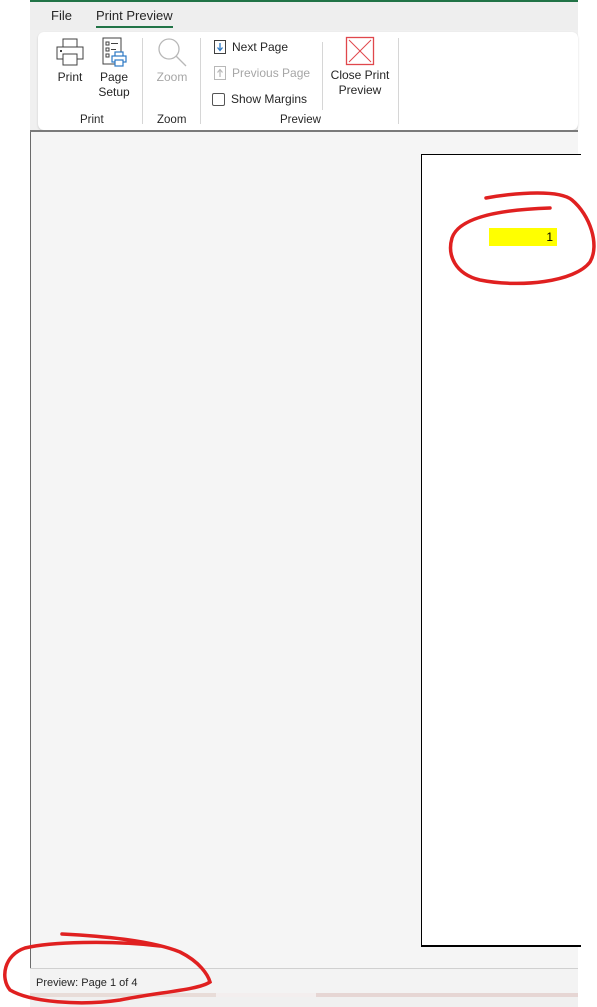 The width and height of the screenshot is (597, 1007). What do you see at coordinates (172, 52) in the screenshot?
I see `magnifier-icon` at bounding box center [172, 52].